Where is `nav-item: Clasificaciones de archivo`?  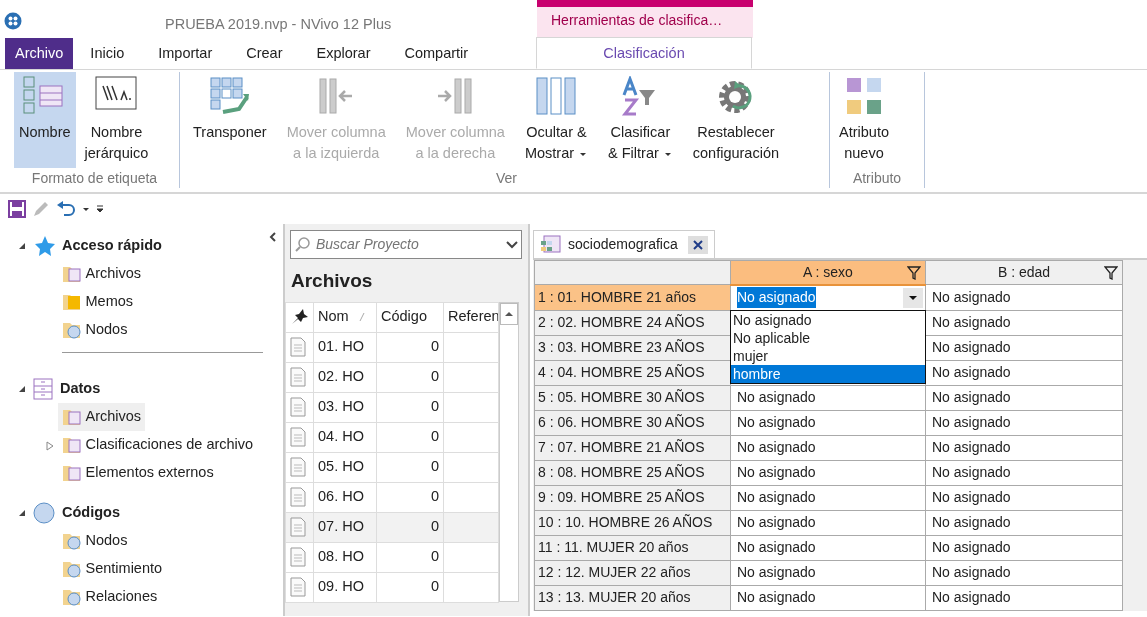
nav-item: Clasificaciones de archivo is located at coordinates (158, 445).